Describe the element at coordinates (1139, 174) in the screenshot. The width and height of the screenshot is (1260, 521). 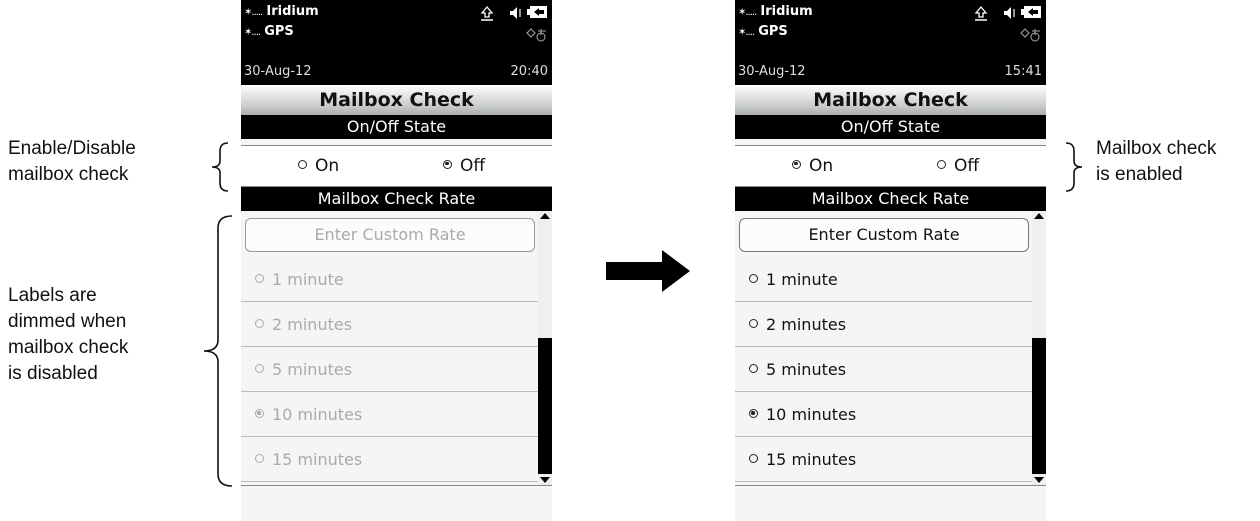
I see `annotation-line: is enabled` at that location.